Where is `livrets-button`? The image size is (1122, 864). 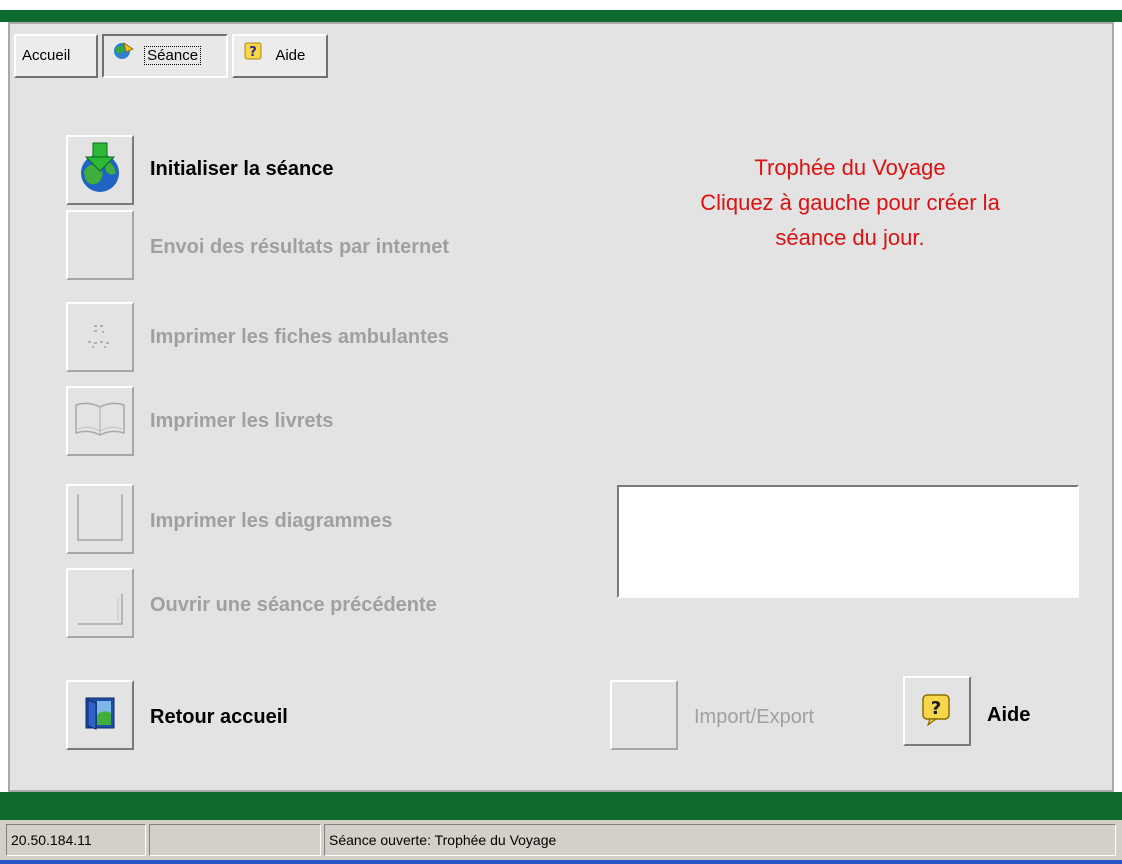
livrets-button is located at coordinates (100, 421).